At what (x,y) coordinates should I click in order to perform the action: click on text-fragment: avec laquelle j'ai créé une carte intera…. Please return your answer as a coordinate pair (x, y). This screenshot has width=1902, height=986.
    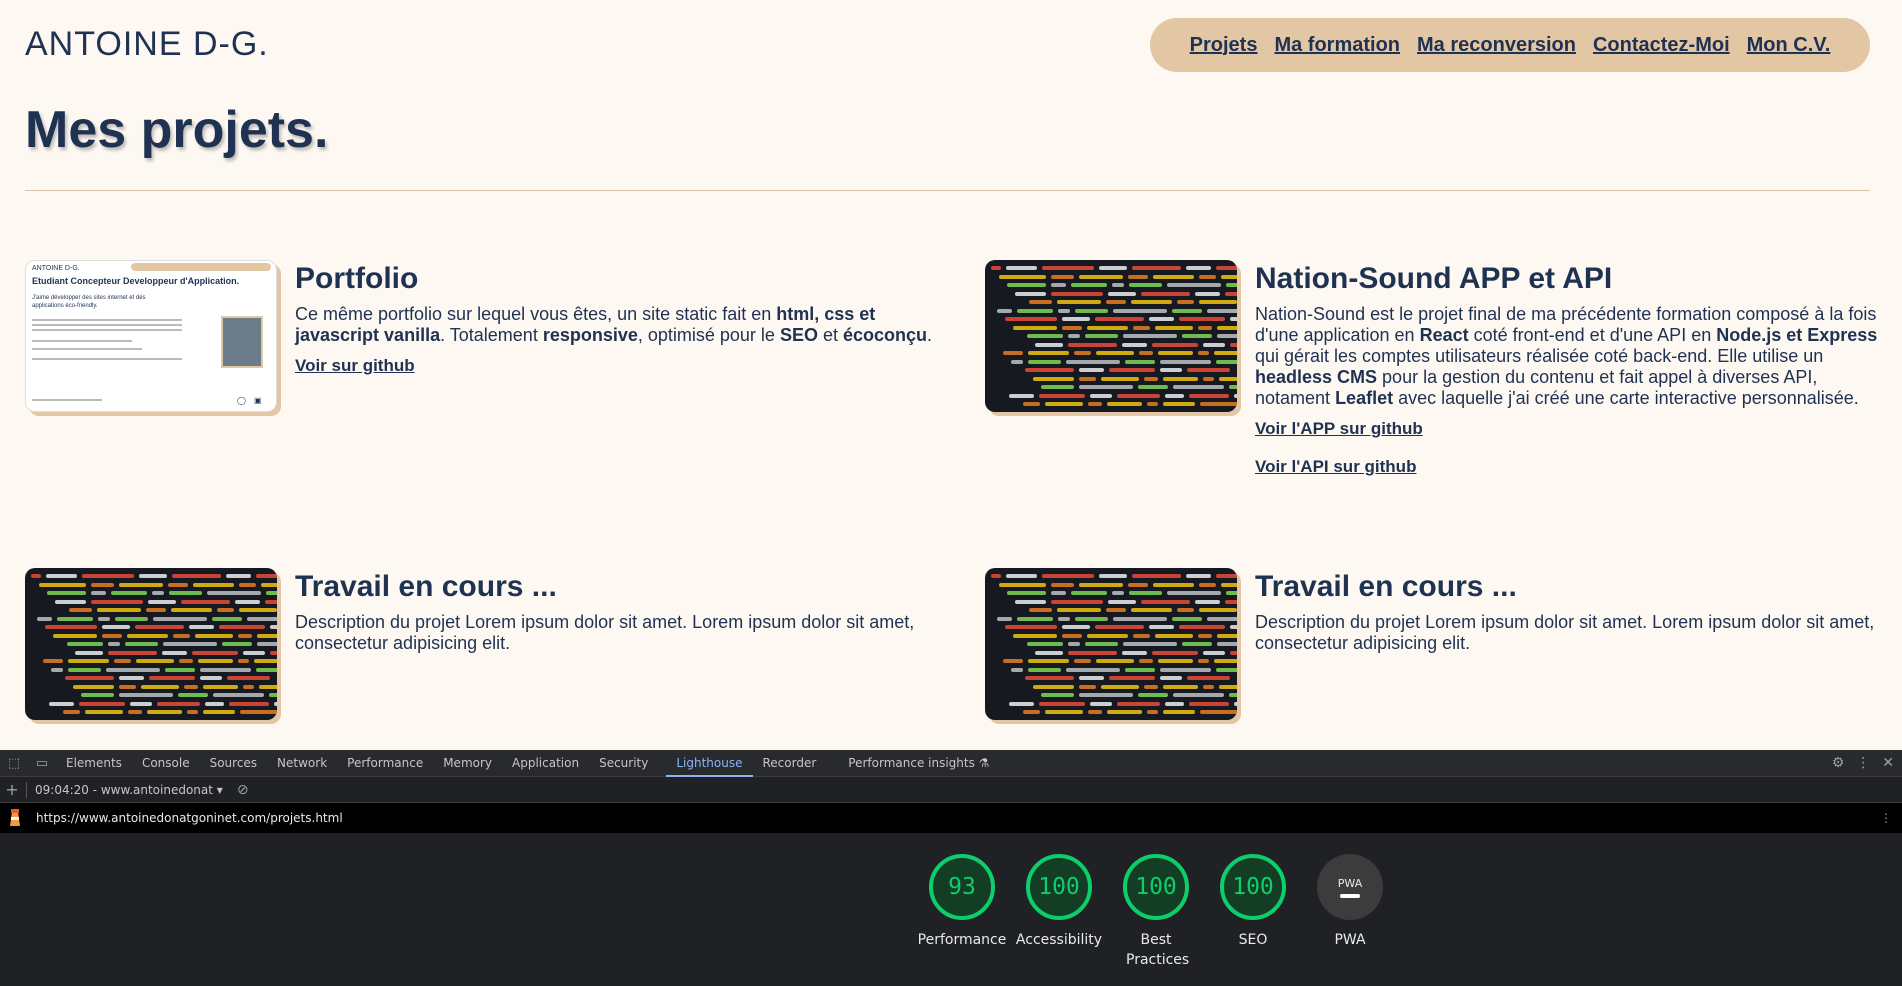
    Looking at the image, I should click on (1626, 398).